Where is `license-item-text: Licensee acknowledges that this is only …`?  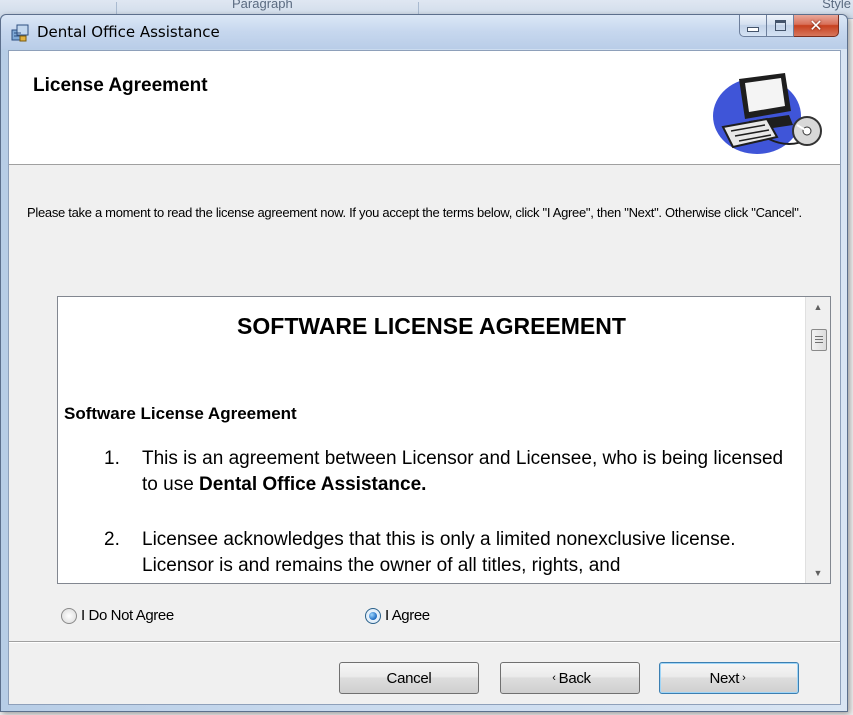
license-item-text: Licensee acknowledges that this is only … is located at coordinates (439, 552).